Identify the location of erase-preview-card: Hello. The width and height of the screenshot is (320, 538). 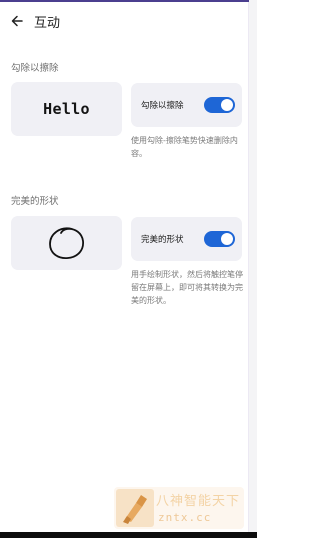
(66, 109).